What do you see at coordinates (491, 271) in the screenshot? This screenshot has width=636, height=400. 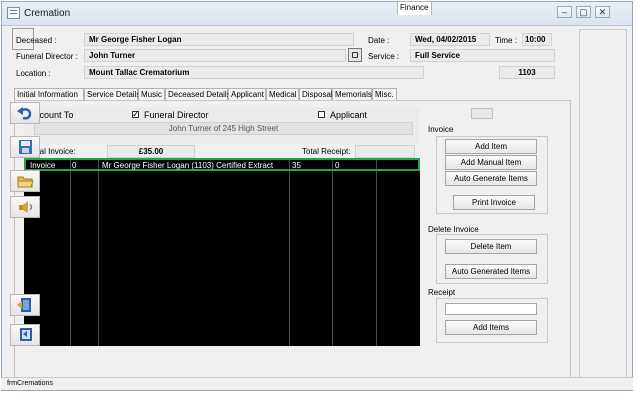 I see `auto-generated-items-button: Auto Generated Items` at bounding box center [491, 271].